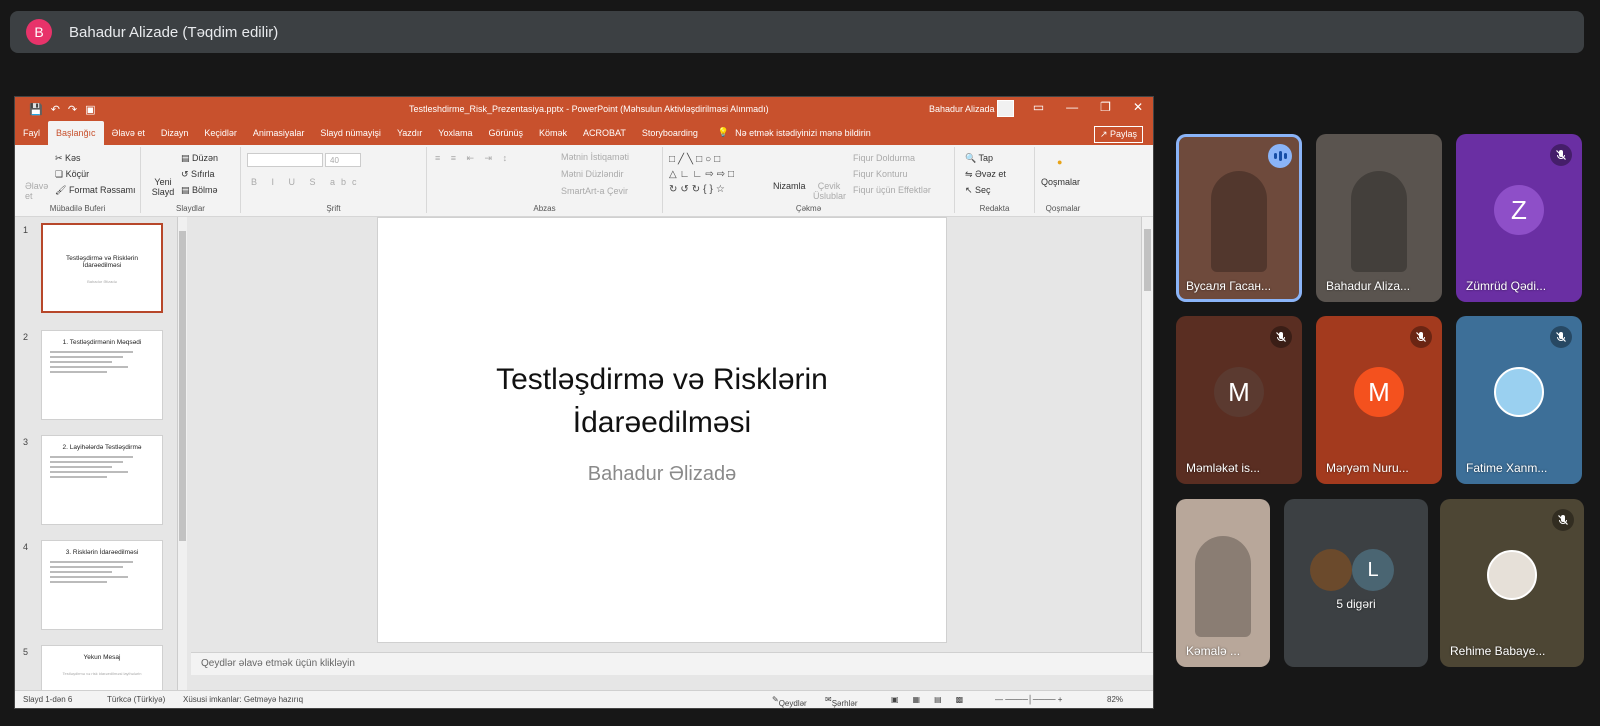 The height and width of the screenshot is (726, 1600). I want to click on slide-thumbnail: 3. Risklərin İdarəedilməsi, so click(102, 585).